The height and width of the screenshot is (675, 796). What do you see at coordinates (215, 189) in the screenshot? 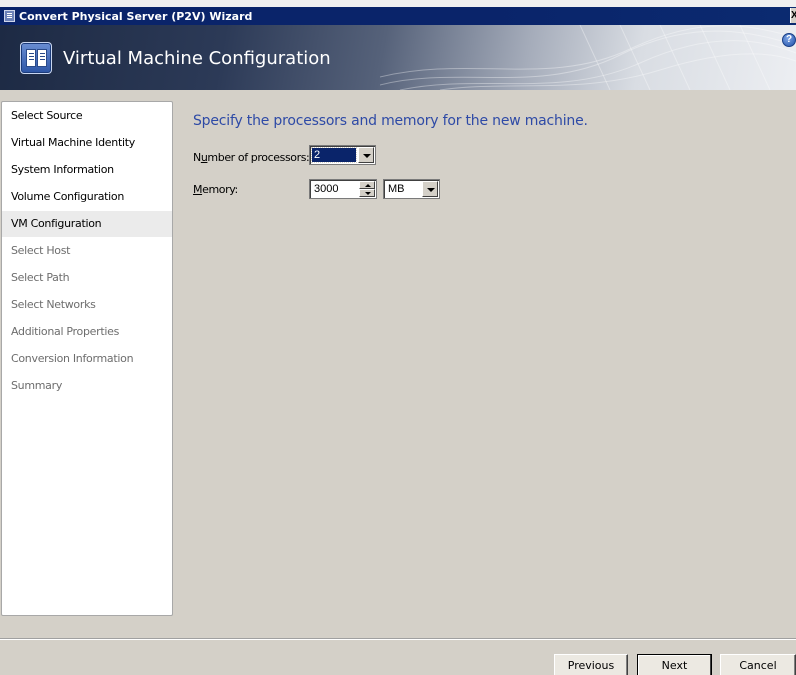
I see `memory-label: Memory:` at bounding box center [215, 189].